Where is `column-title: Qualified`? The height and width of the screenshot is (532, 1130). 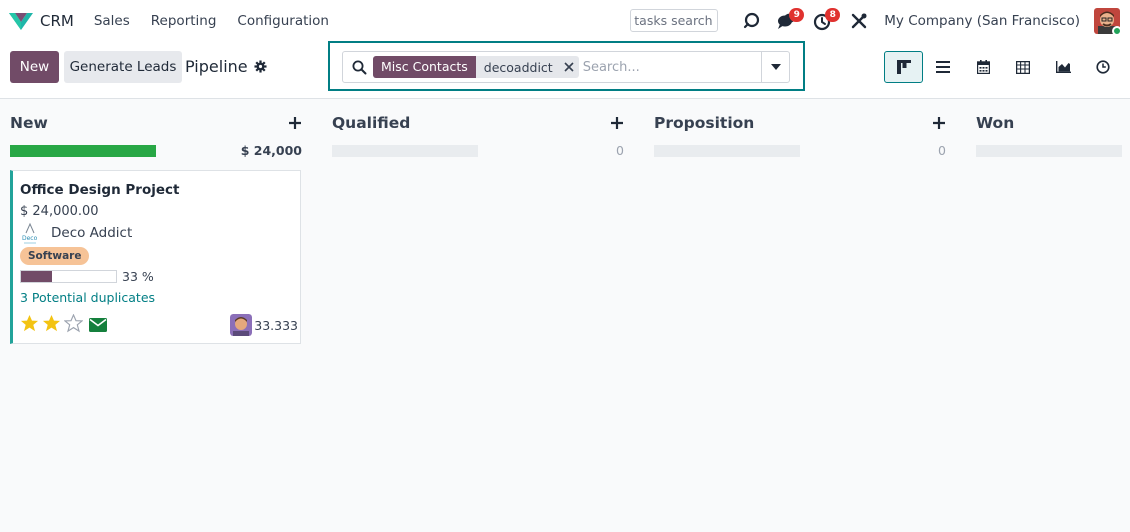 column-title: Qualified is located at coordinates (371, 123).